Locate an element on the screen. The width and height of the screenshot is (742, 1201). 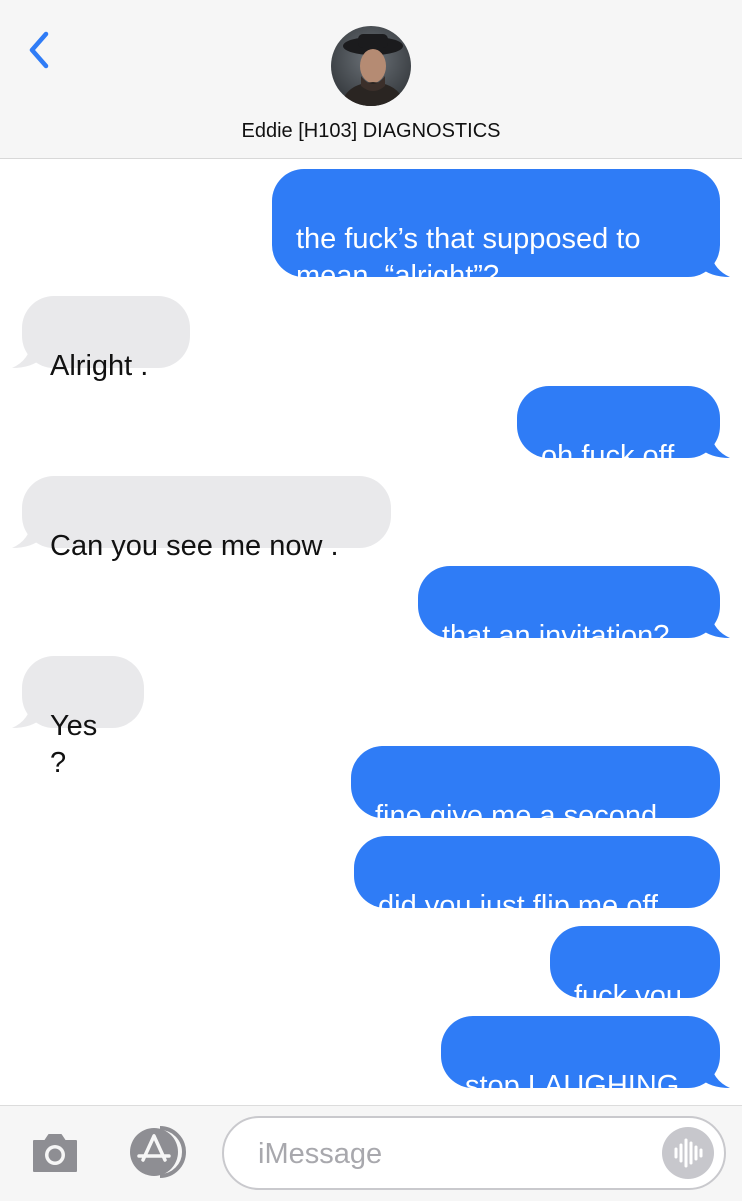
received-message: Yes ? is located at coordinates (78, 717).